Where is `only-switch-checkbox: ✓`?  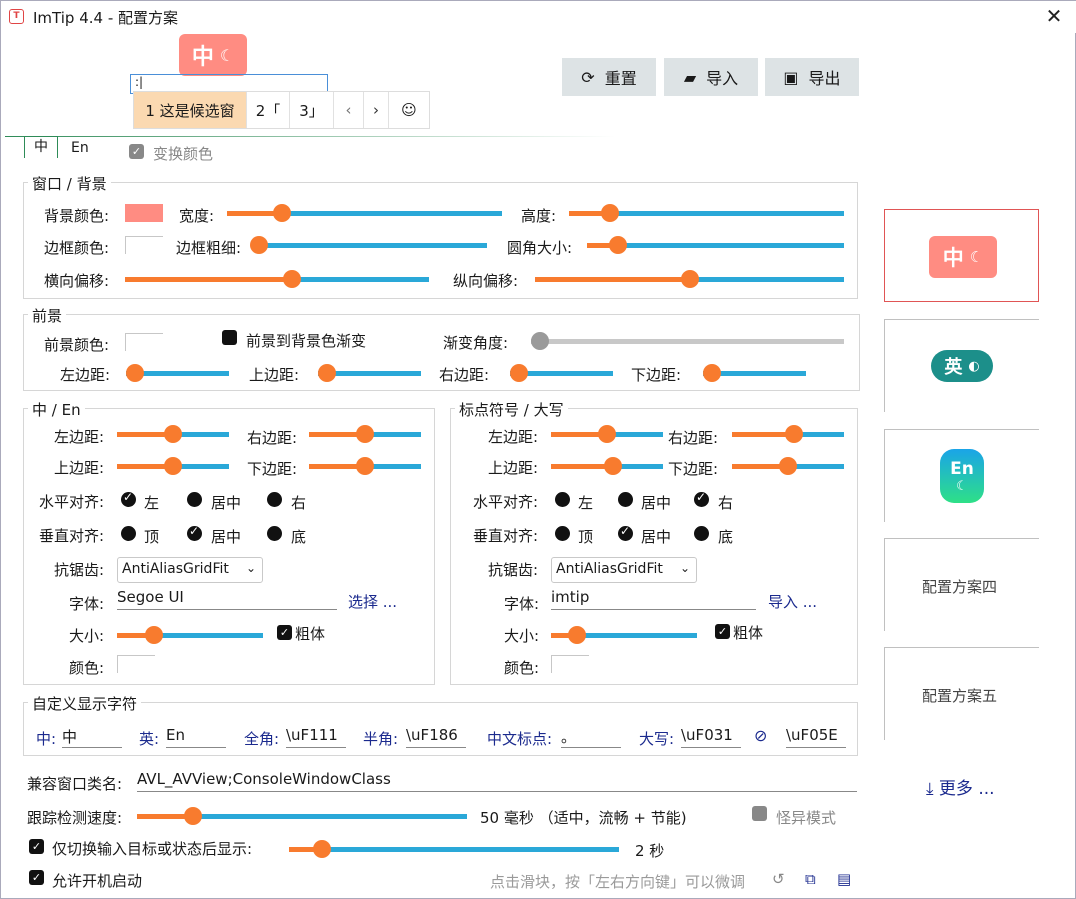 only-switch-checkbox: ✓ is located at coordinates (36, 846).